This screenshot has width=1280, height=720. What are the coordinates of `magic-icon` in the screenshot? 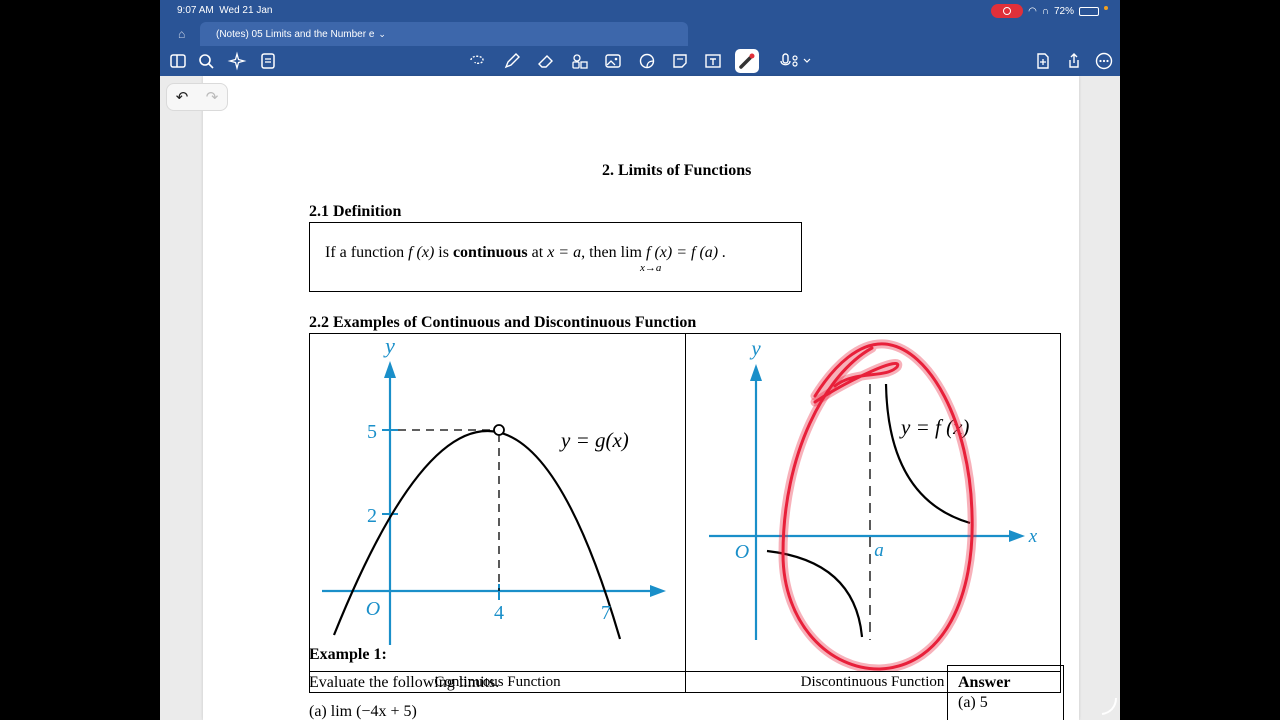 It's located at (237, 61).